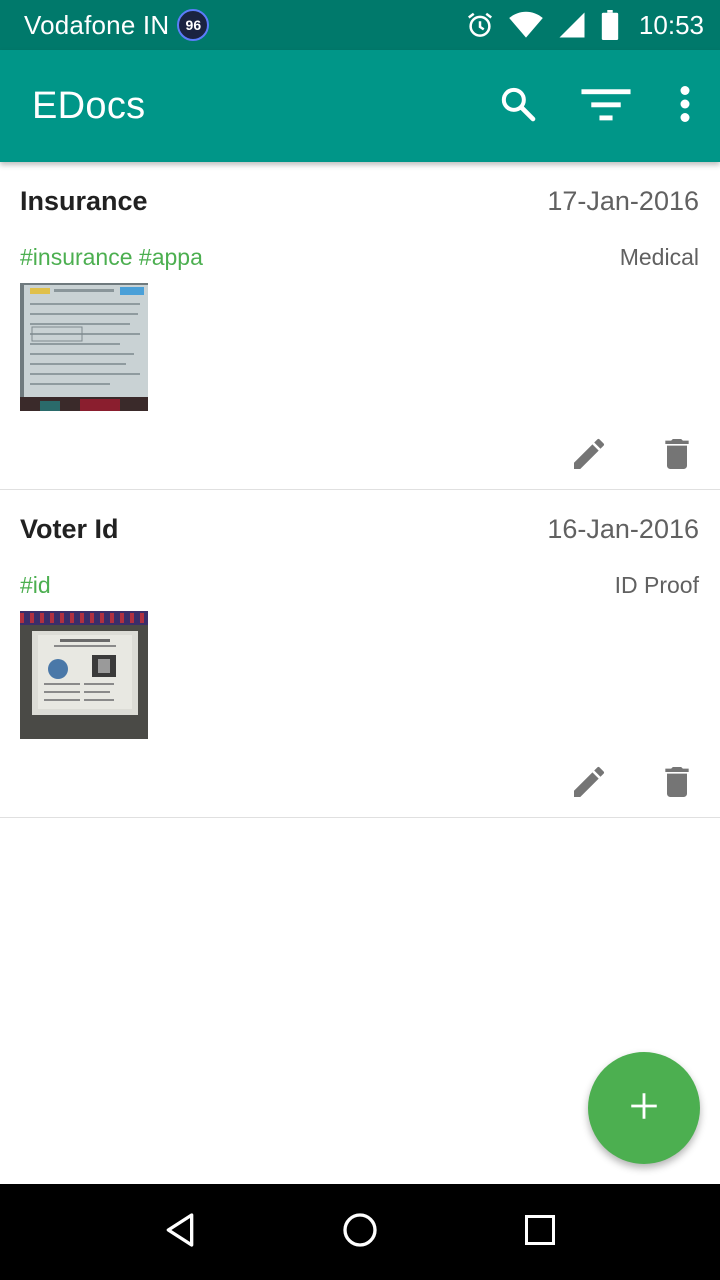 This screenshot has height=1280, width=720. I want to click on status-icons: 10:53, so click(584, 25).